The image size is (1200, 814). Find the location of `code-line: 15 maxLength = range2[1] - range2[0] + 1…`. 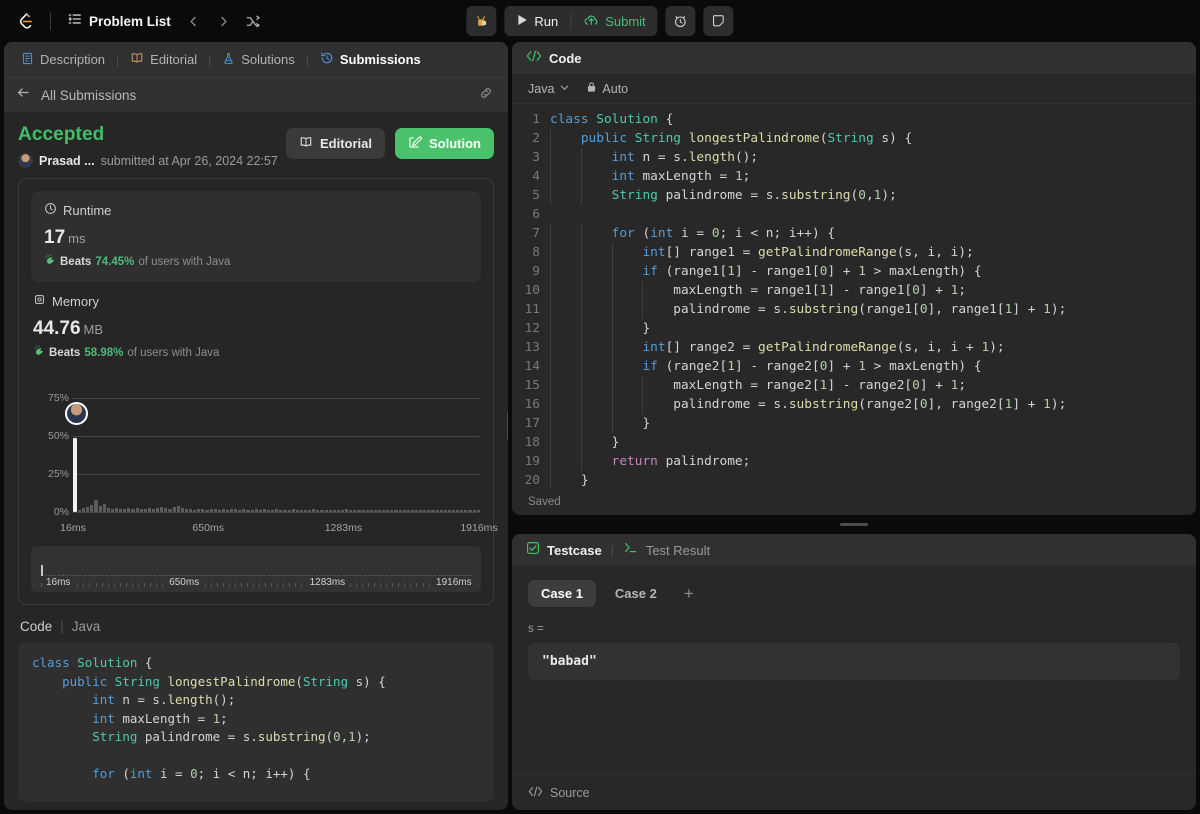

code-line: 15 maxLength = range2[1] - range2[0] + 1… is located at coordinates (854, 385).